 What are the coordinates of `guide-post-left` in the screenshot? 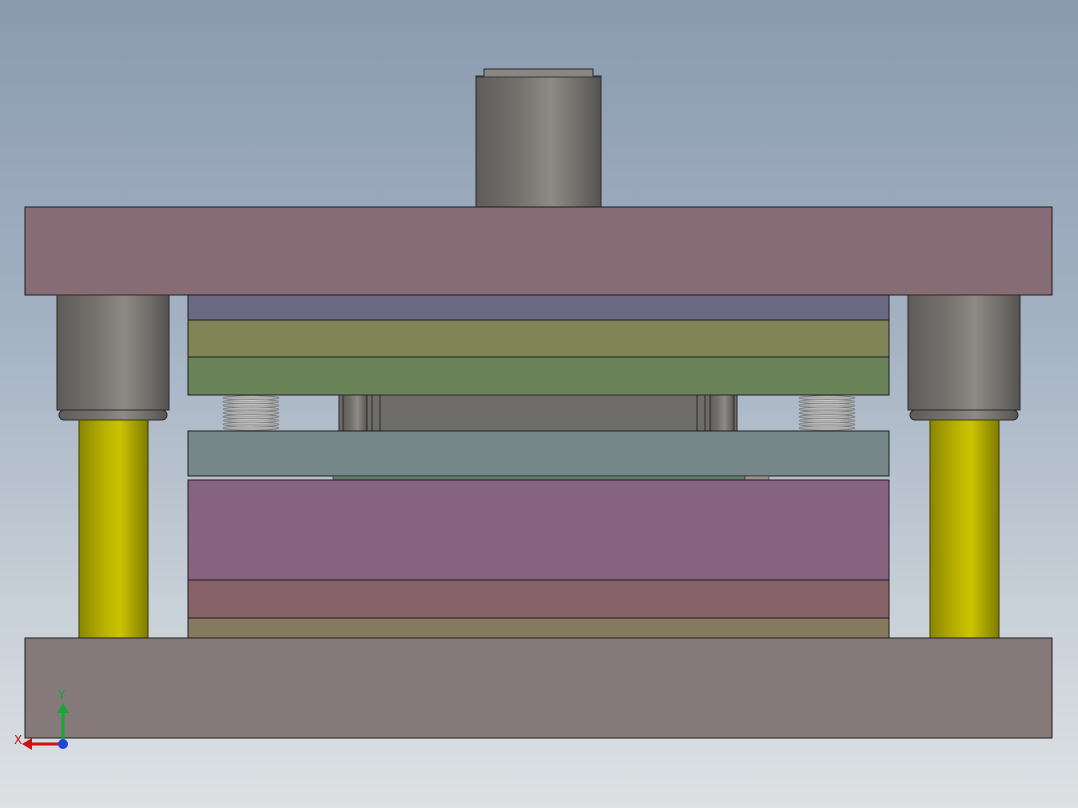 It's located at (113, 529).